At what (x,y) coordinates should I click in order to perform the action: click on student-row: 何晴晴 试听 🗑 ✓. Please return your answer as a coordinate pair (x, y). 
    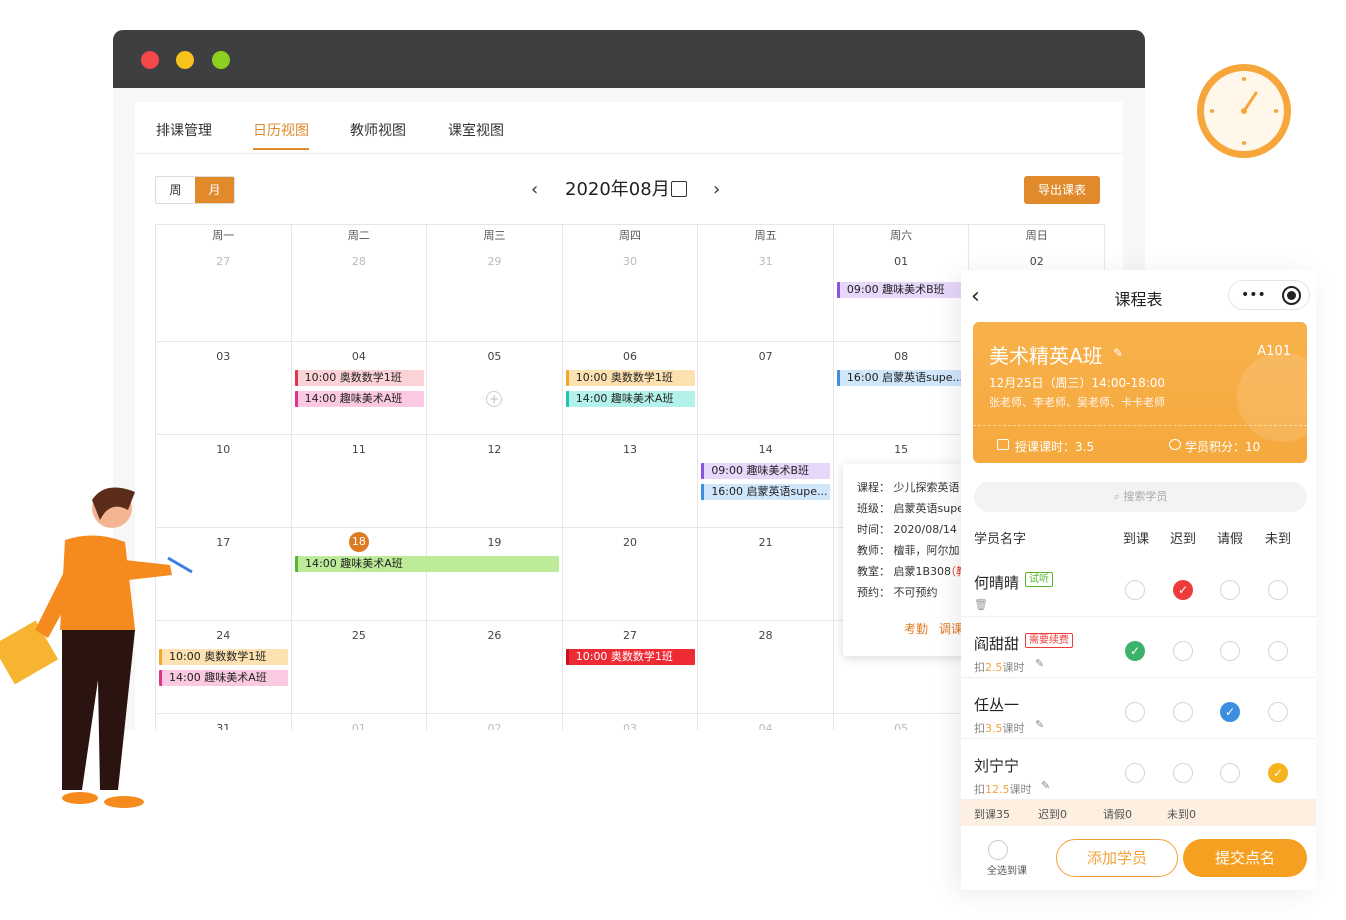
    Looking at the image, I should click on (1138, 586).